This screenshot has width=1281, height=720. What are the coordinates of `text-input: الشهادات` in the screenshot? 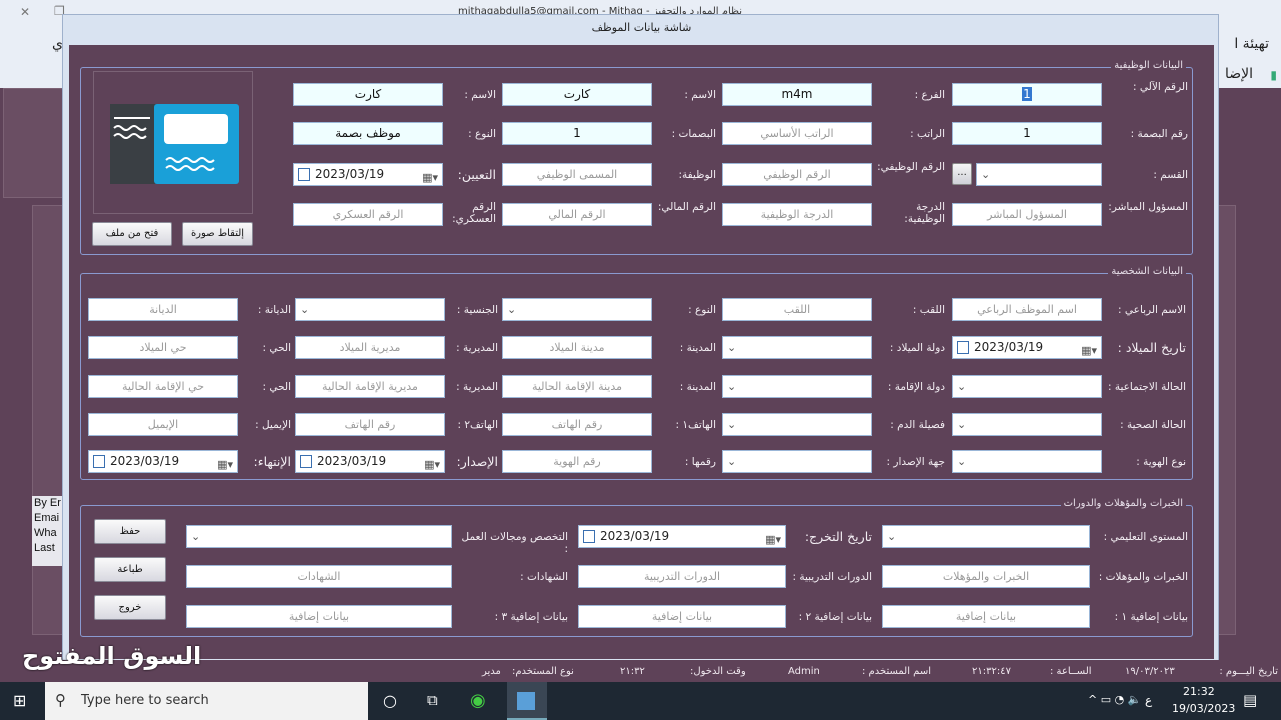 It's located at (319, 576).